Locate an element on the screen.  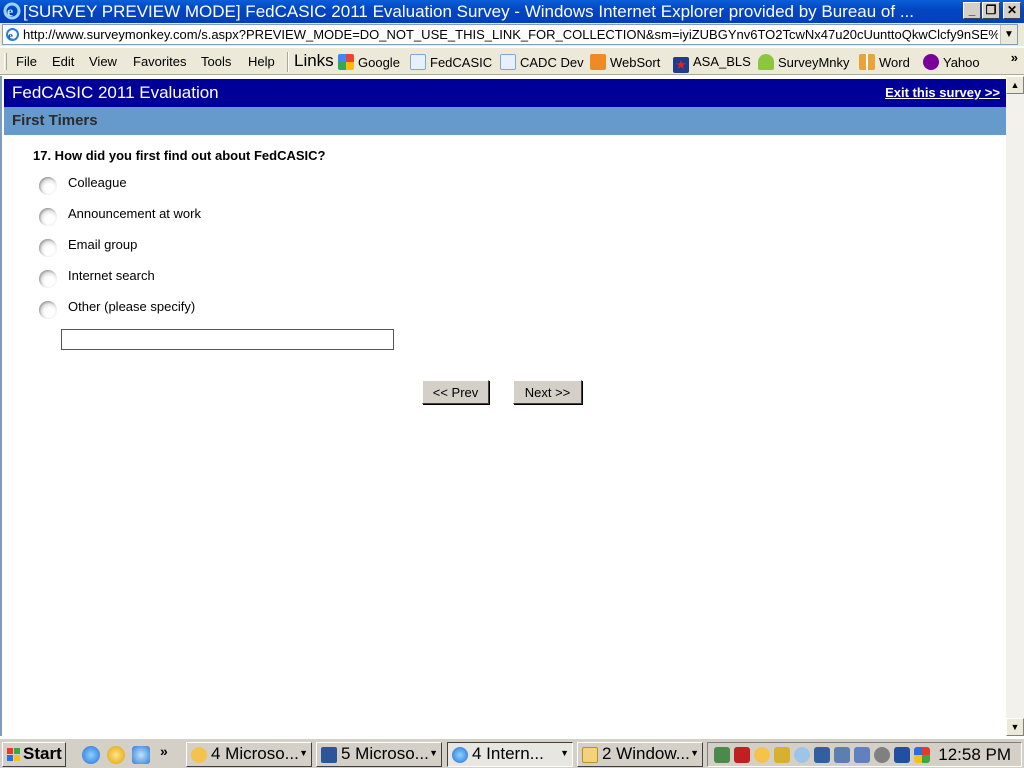
next-button: Next >> is located at coordinates (547, 392).